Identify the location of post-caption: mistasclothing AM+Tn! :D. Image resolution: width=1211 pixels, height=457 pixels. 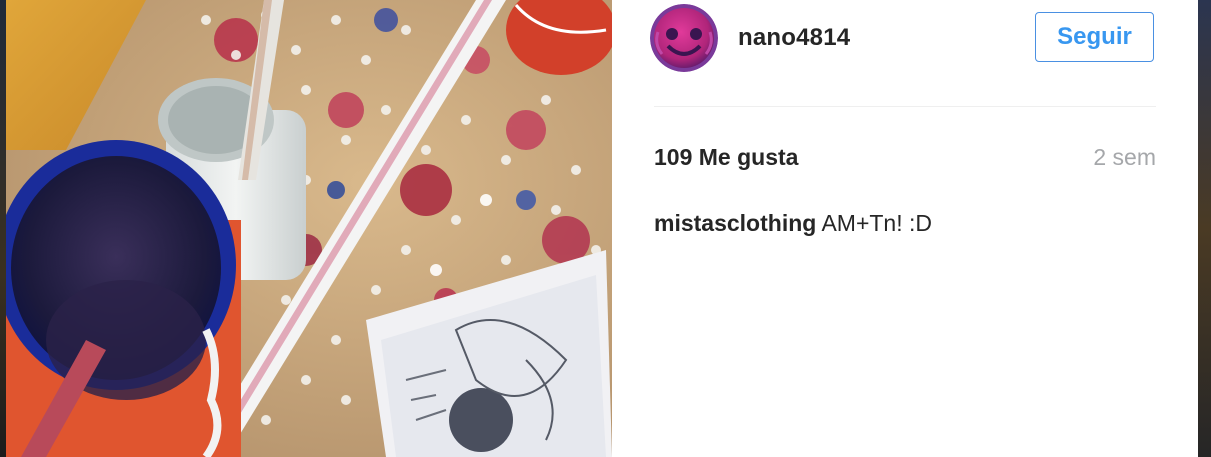
(793, 223).